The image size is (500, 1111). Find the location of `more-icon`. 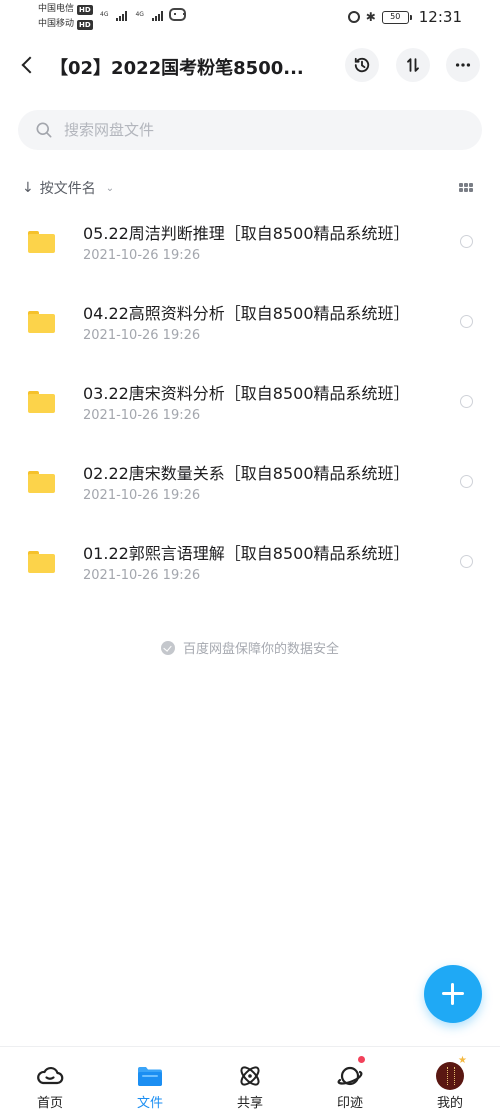

more-icon is located at coordinates (463, 65).